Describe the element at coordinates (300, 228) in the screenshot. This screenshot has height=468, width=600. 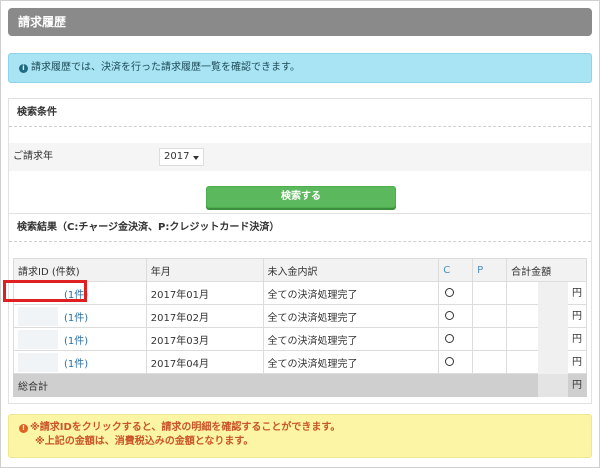
I see `search-results-title: 検索結果（C:チャージ金決済、P:クレジットカード決済）` at that location.